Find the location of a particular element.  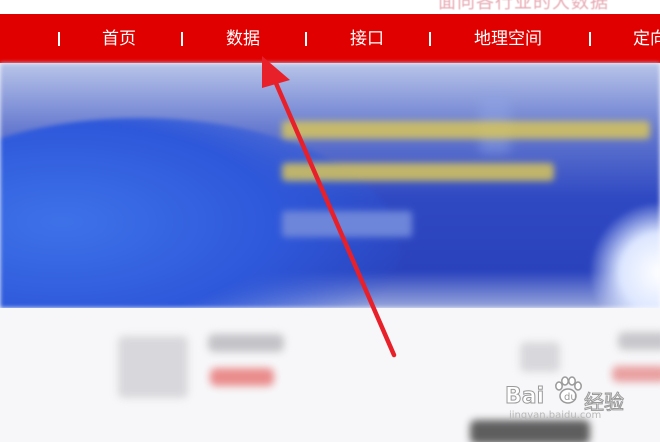

paw-icon: du is located at coordinates (568, 390).